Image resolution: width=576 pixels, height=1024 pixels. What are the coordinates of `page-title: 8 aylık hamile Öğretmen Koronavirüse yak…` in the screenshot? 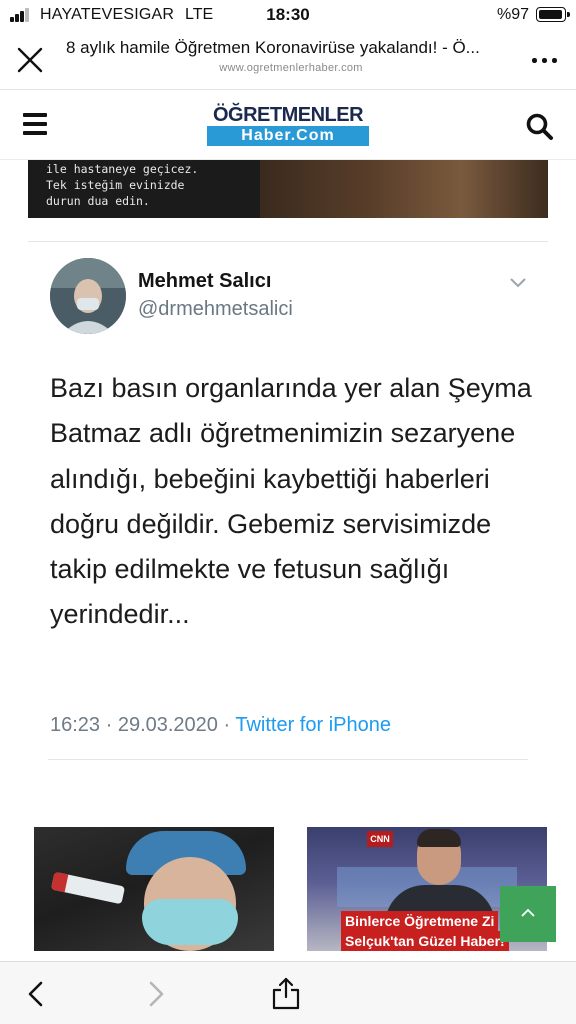 It's located at (273, 47).